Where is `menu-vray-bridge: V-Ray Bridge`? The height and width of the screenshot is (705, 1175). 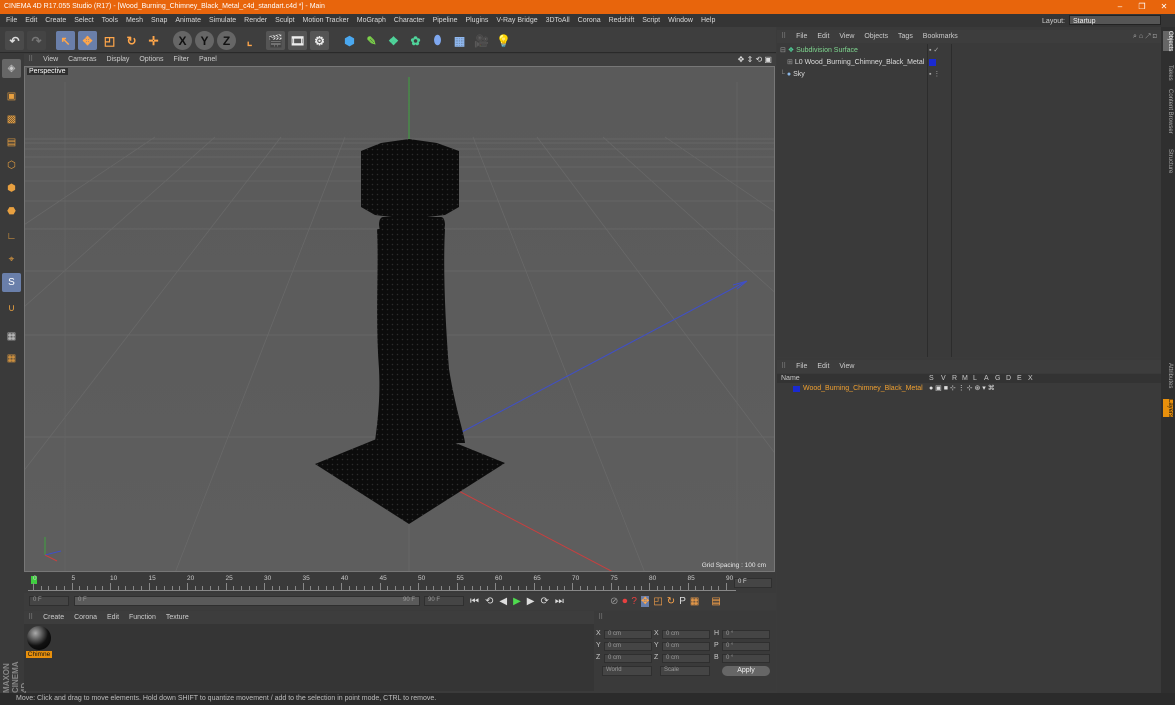
menu-vray-bridge: V-Ray Bridge is located at coordinates (516, 20).